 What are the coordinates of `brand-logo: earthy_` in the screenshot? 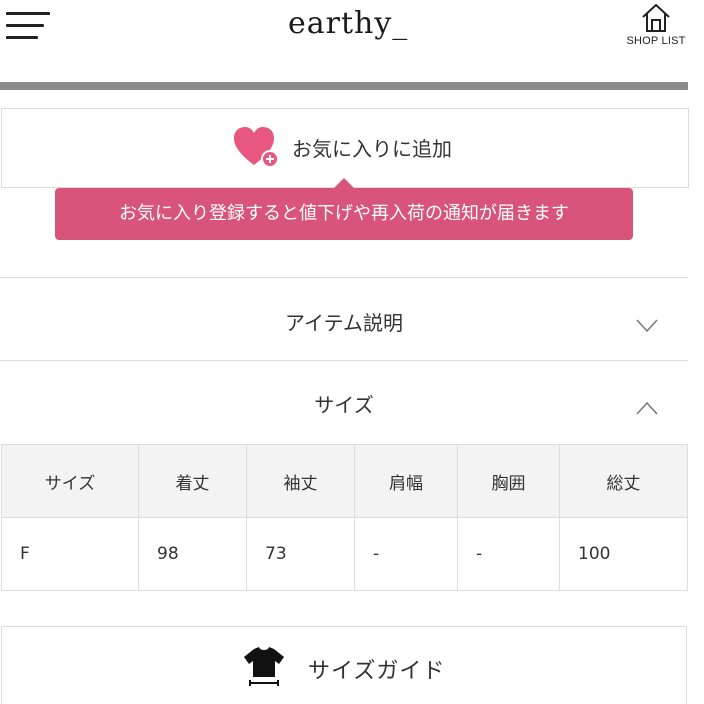 It's located at (348, 23).